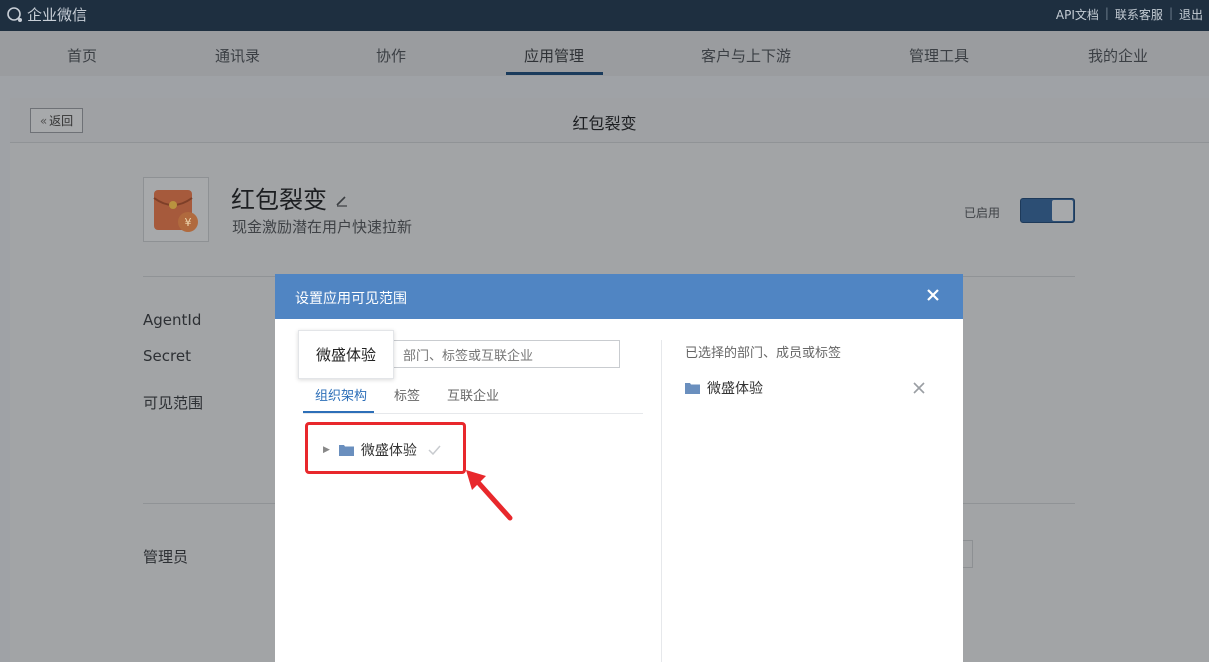  What do you see at coordinates (661, 501) in the screenshot?
I see `modal-divider` at bounding box center [661, 501].